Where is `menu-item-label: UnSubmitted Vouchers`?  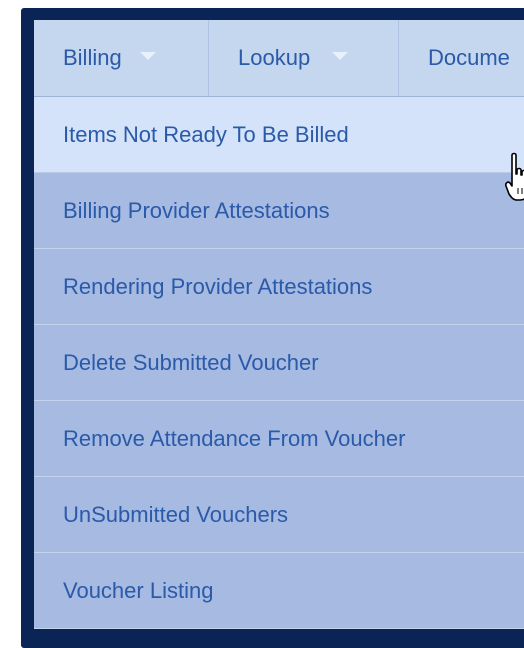
menu-item-label: UnSubmitted Vouchers is located at coordinates (176, 514).